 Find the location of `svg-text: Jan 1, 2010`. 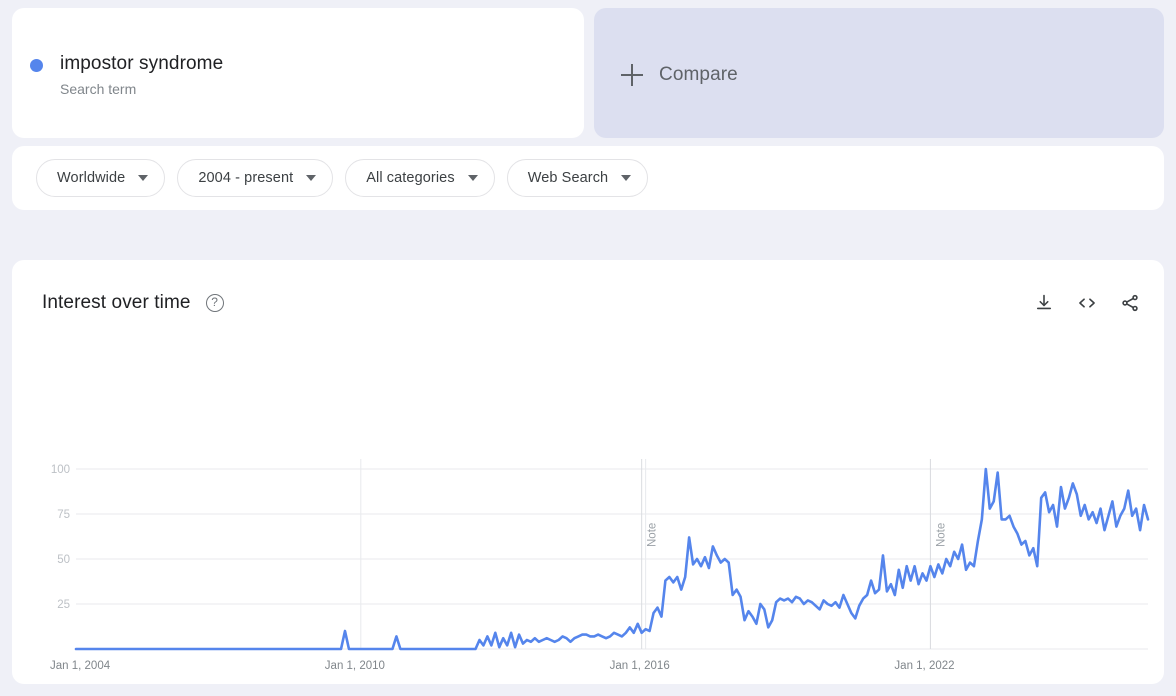

svg-text: Jan 1, 2010 is located at coordinates (355, 666).